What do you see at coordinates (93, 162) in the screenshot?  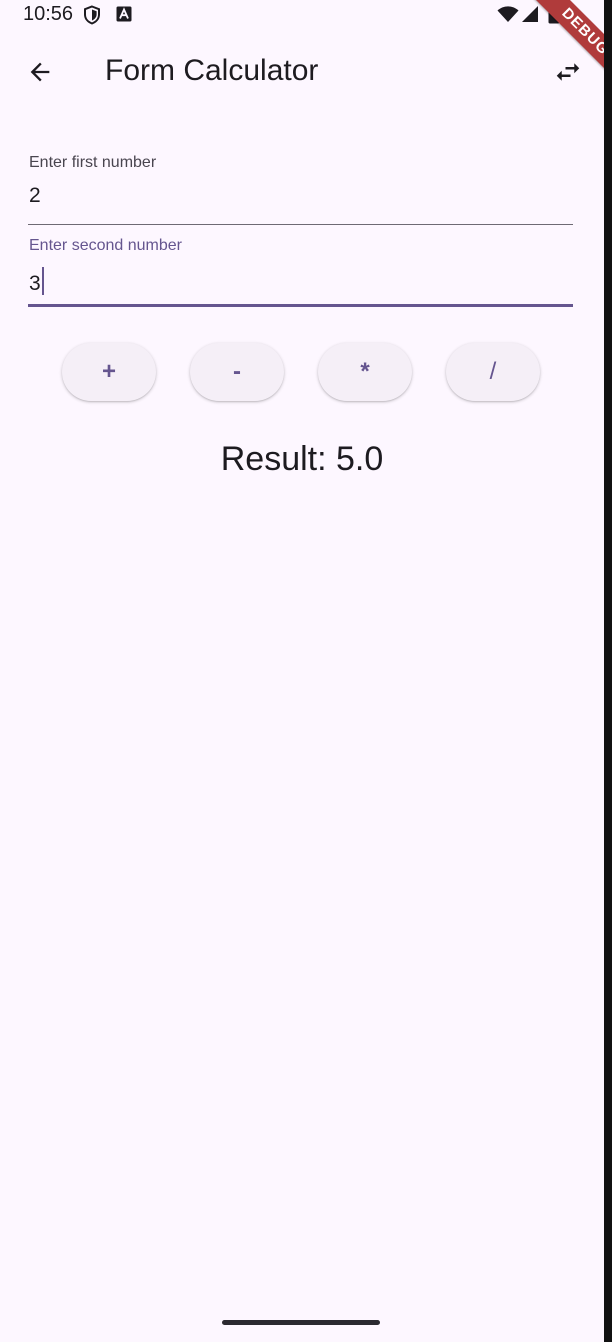 I see `first-number-label: Enter first number` at bounding box center [93, 162].